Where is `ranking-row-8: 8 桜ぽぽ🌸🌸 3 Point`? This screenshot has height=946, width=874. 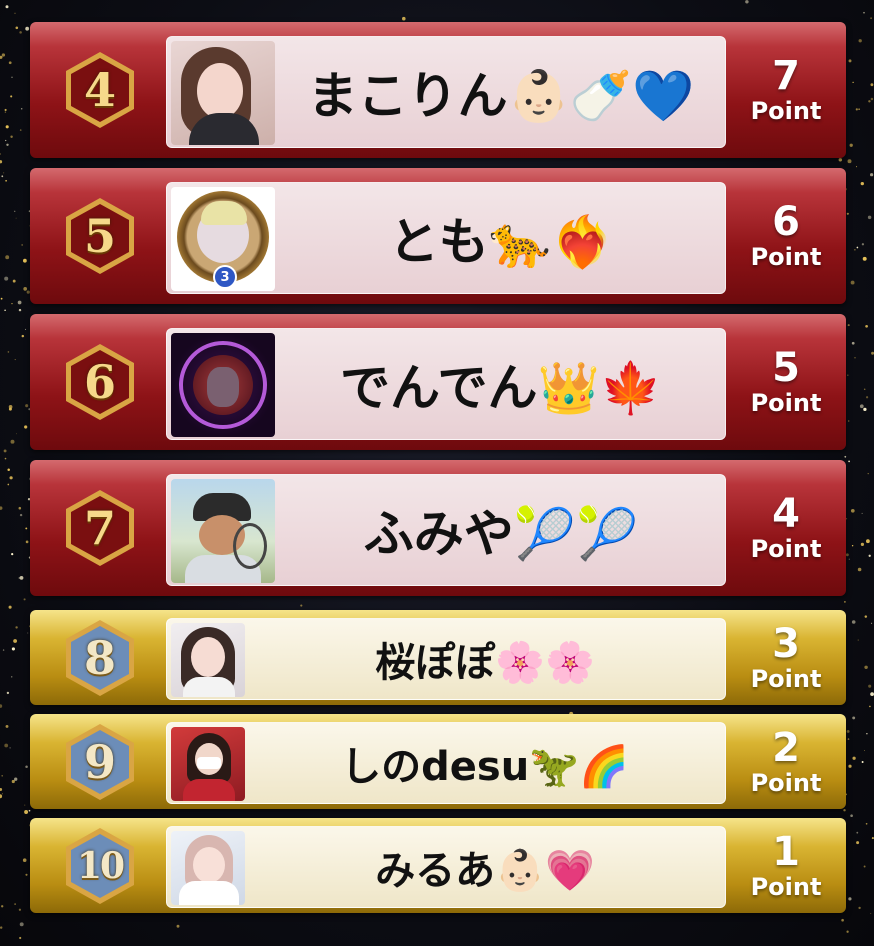 ranking-row-8: 8 桜ぽぽ🌸🌸 3 Point is located at coordinates (438, 657).